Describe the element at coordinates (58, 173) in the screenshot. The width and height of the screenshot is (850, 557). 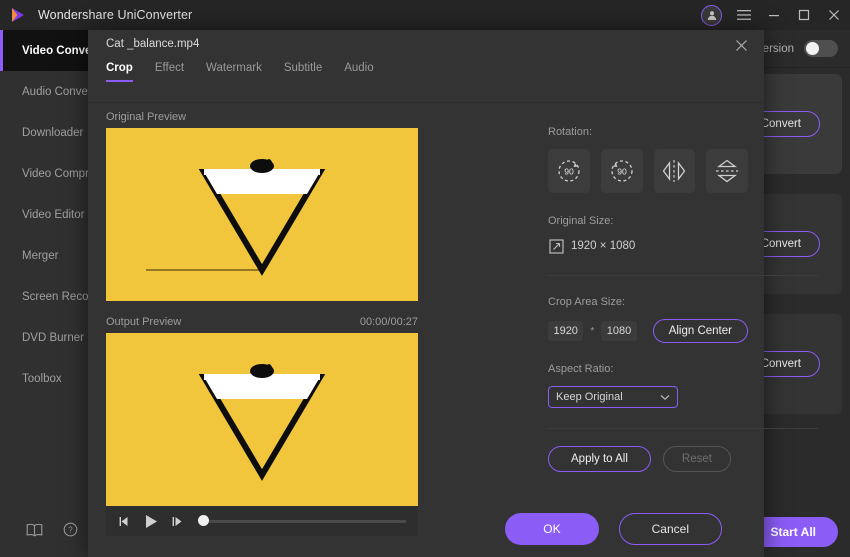
I see `sidebar-item-video-compressor: Video Compressor` at that location.